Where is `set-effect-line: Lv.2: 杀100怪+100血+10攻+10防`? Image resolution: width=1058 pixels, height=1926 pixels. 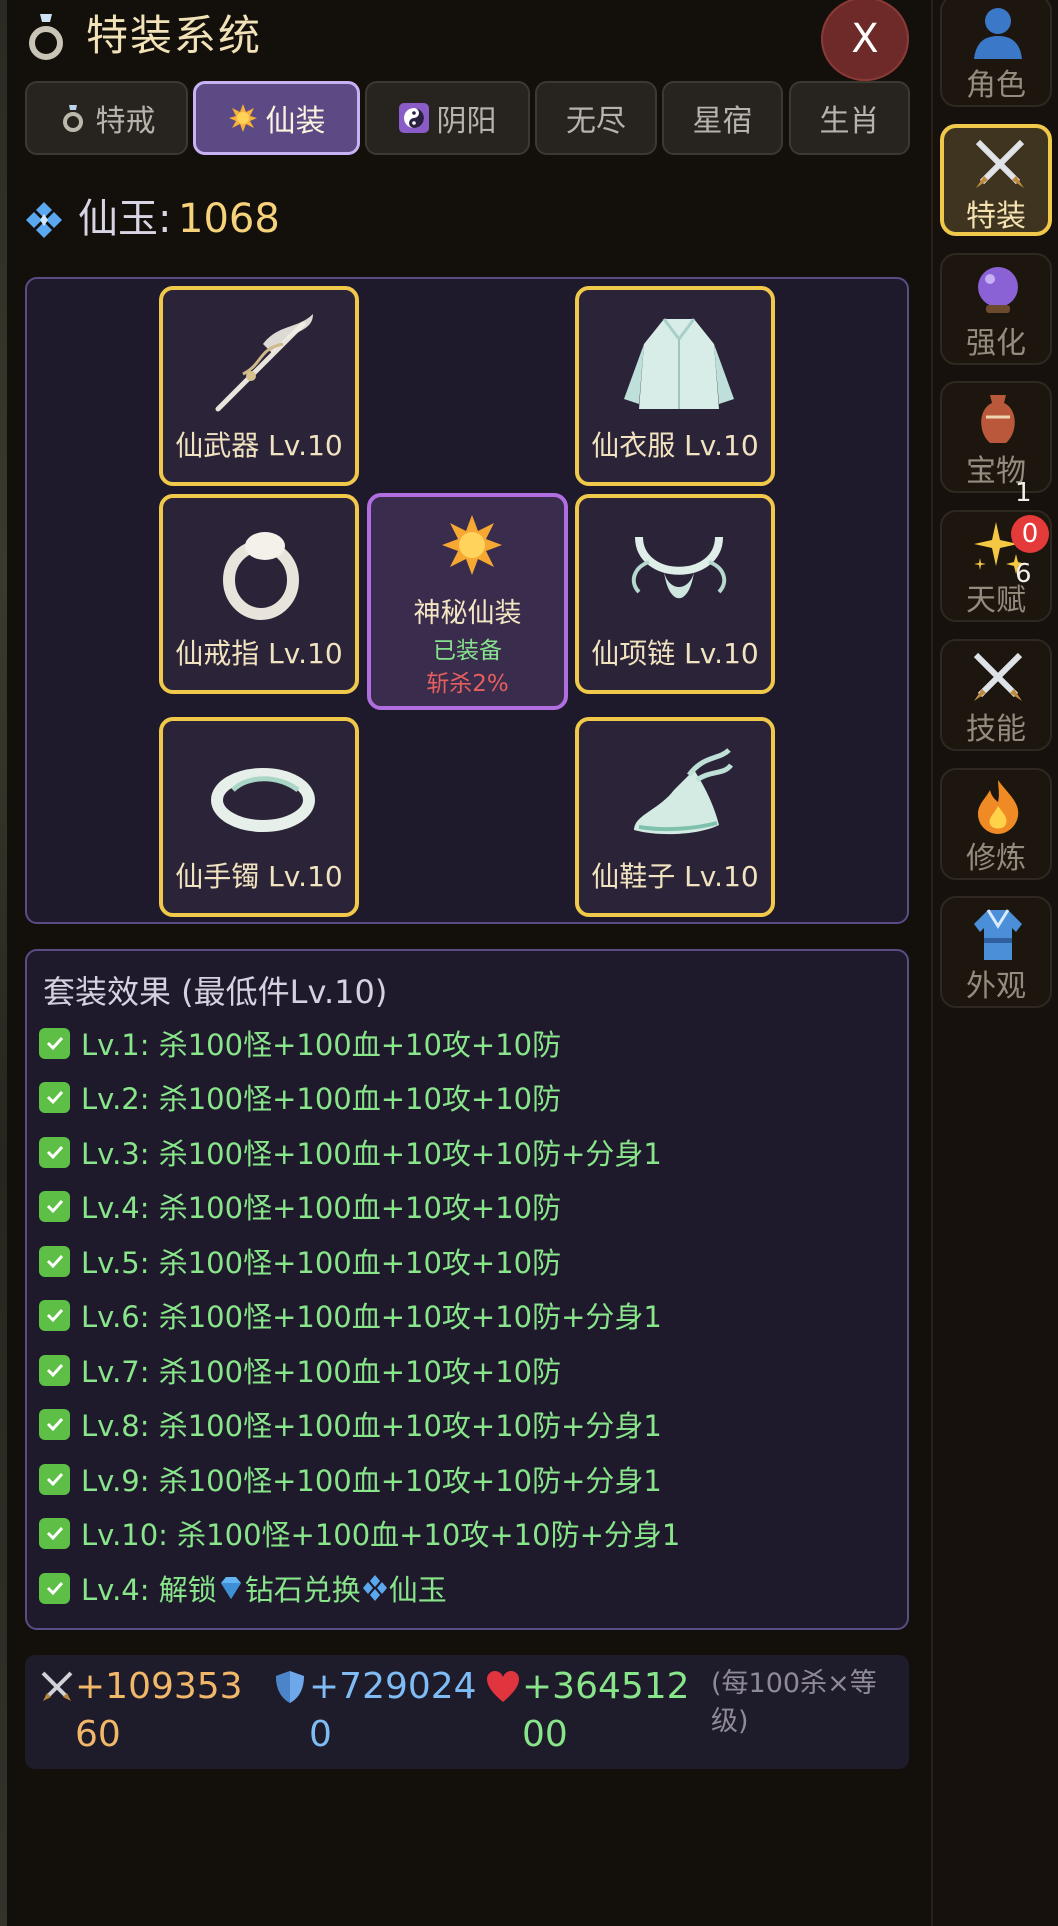 set-effect-line: Lv.2: 杀100怪+100血+10攻+10防 is located at coordinates (300, 1097).